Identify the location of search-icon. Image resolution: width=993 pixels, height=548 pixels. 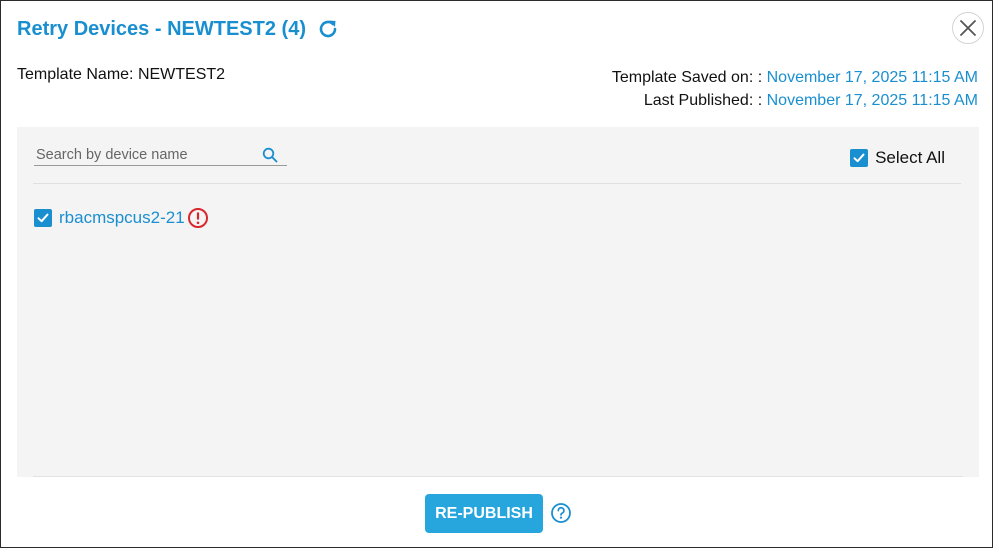
(270, 155).